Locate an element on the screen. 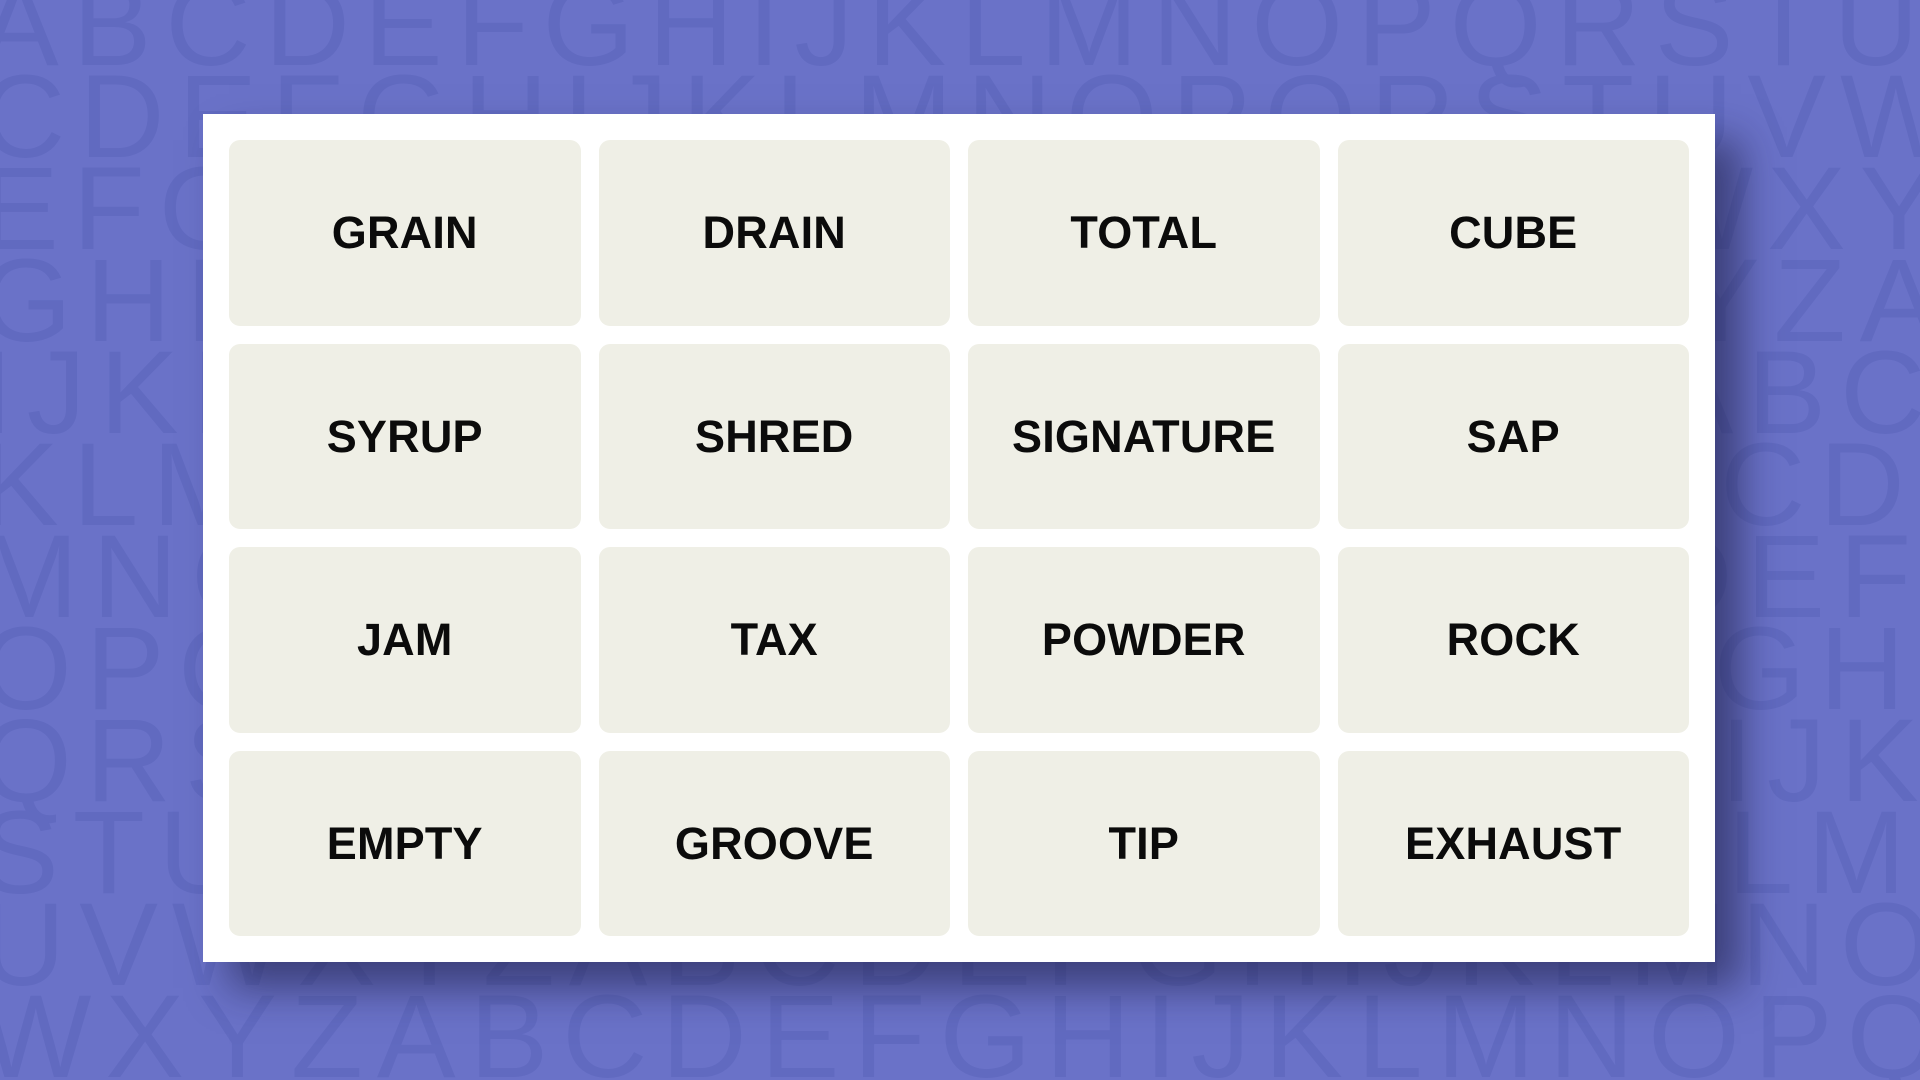  word-tile: CUBE is located at coordinates (1513, 233).